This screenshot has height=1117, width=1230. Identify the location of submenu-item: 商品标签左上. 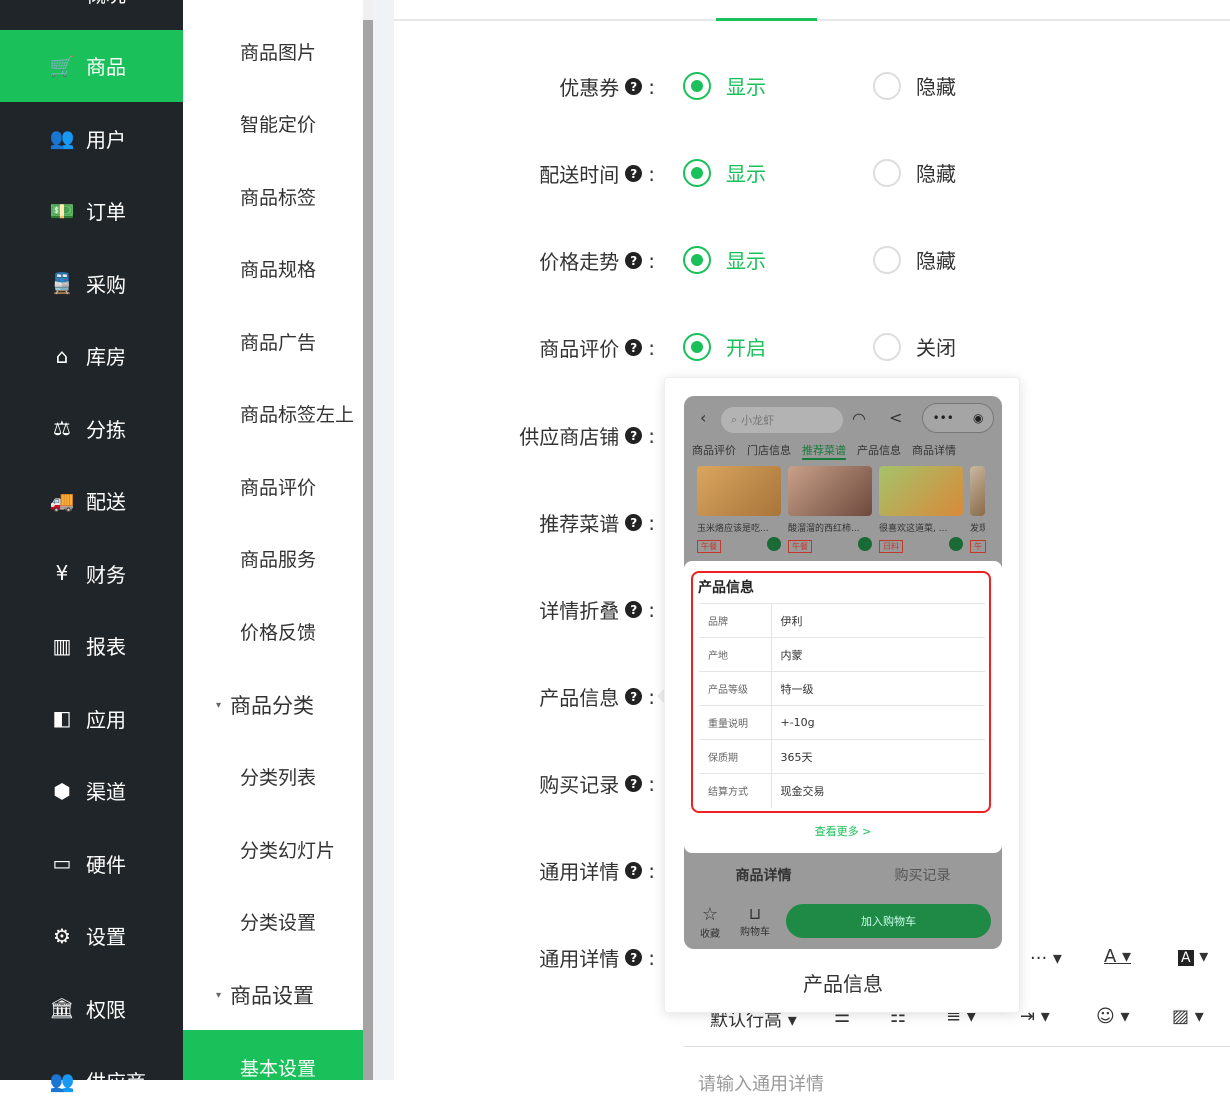
(297, 413).